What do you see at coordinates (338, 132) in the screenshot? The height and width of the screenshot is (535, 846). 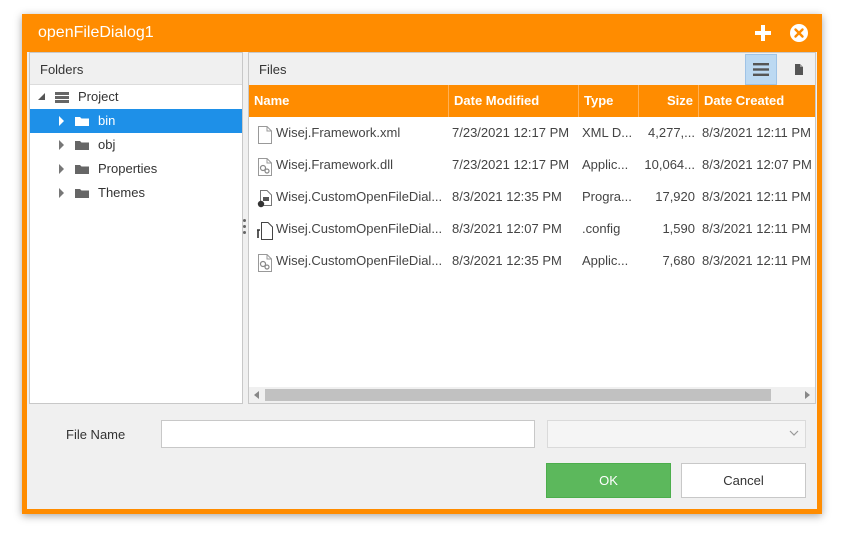 I see `cell-name: Wisej.Framework.xml` at bounding box center [338, 132].